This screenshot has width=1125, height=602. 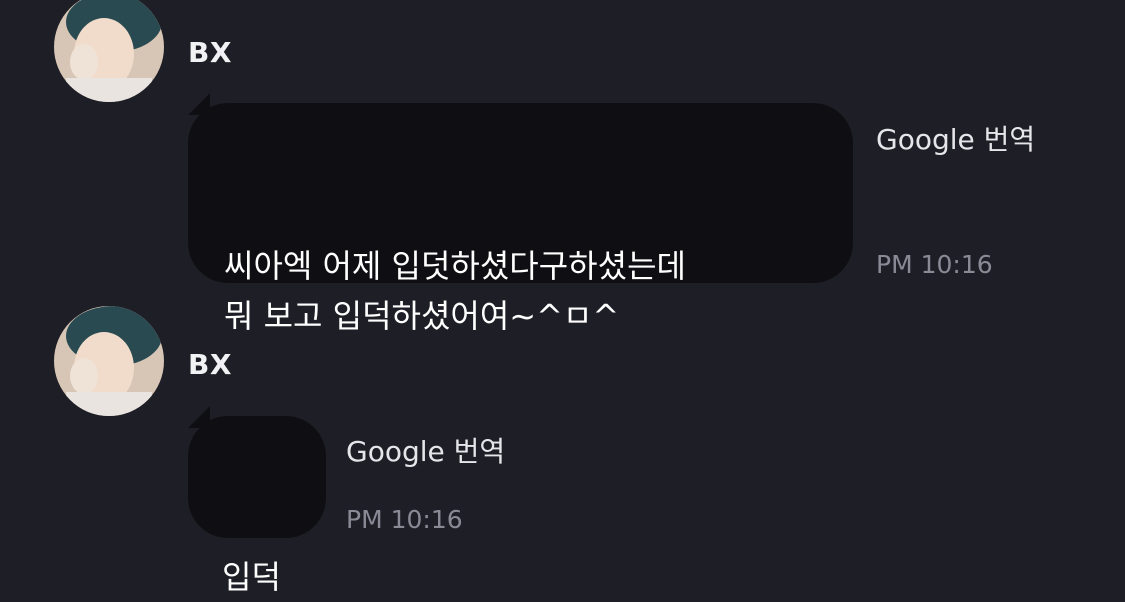 What do you see at coordinates (455, 291) in the screenshot?
I see `message-text: 씨아엑 어제 입덧하셨다구하셨는데 뭐 보고 입덕하셨어여~^ㅁ^` at bounding box center [455, 291].